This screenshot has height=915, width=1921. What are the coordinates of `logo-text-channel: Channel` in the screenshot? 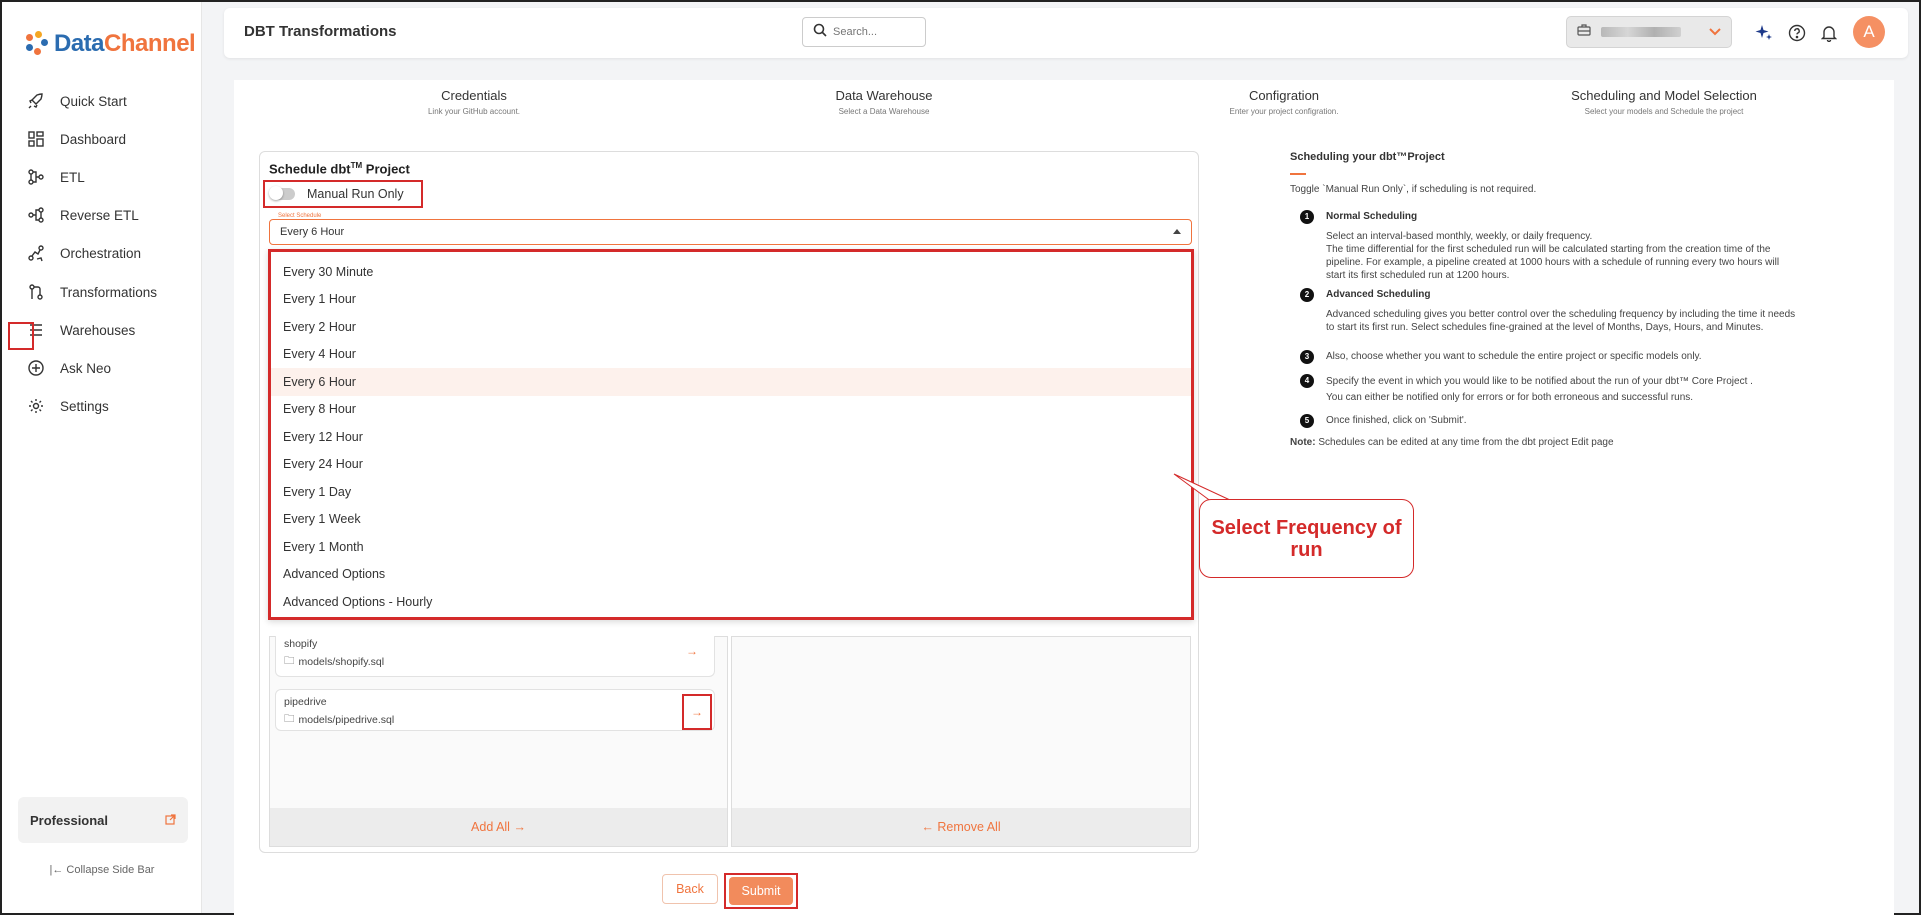 It's located at (150, 43).